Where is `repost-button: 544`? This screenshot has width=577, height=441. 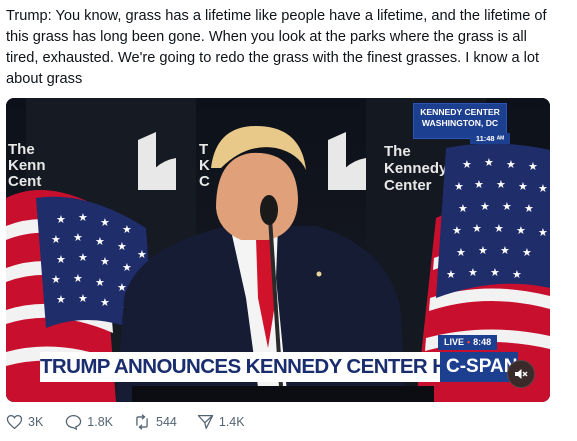
repost-button: 544 is located at coordinates (155, 422).